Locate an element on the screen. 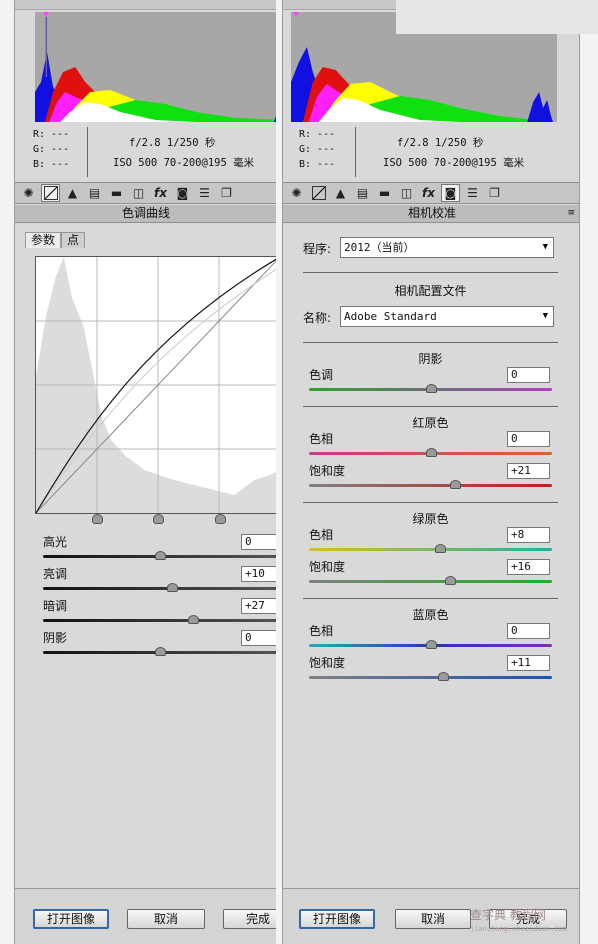 The width and height of the screenshot is (598, 944). shadows-value-field: 0 is located at coordinates (258, 638).